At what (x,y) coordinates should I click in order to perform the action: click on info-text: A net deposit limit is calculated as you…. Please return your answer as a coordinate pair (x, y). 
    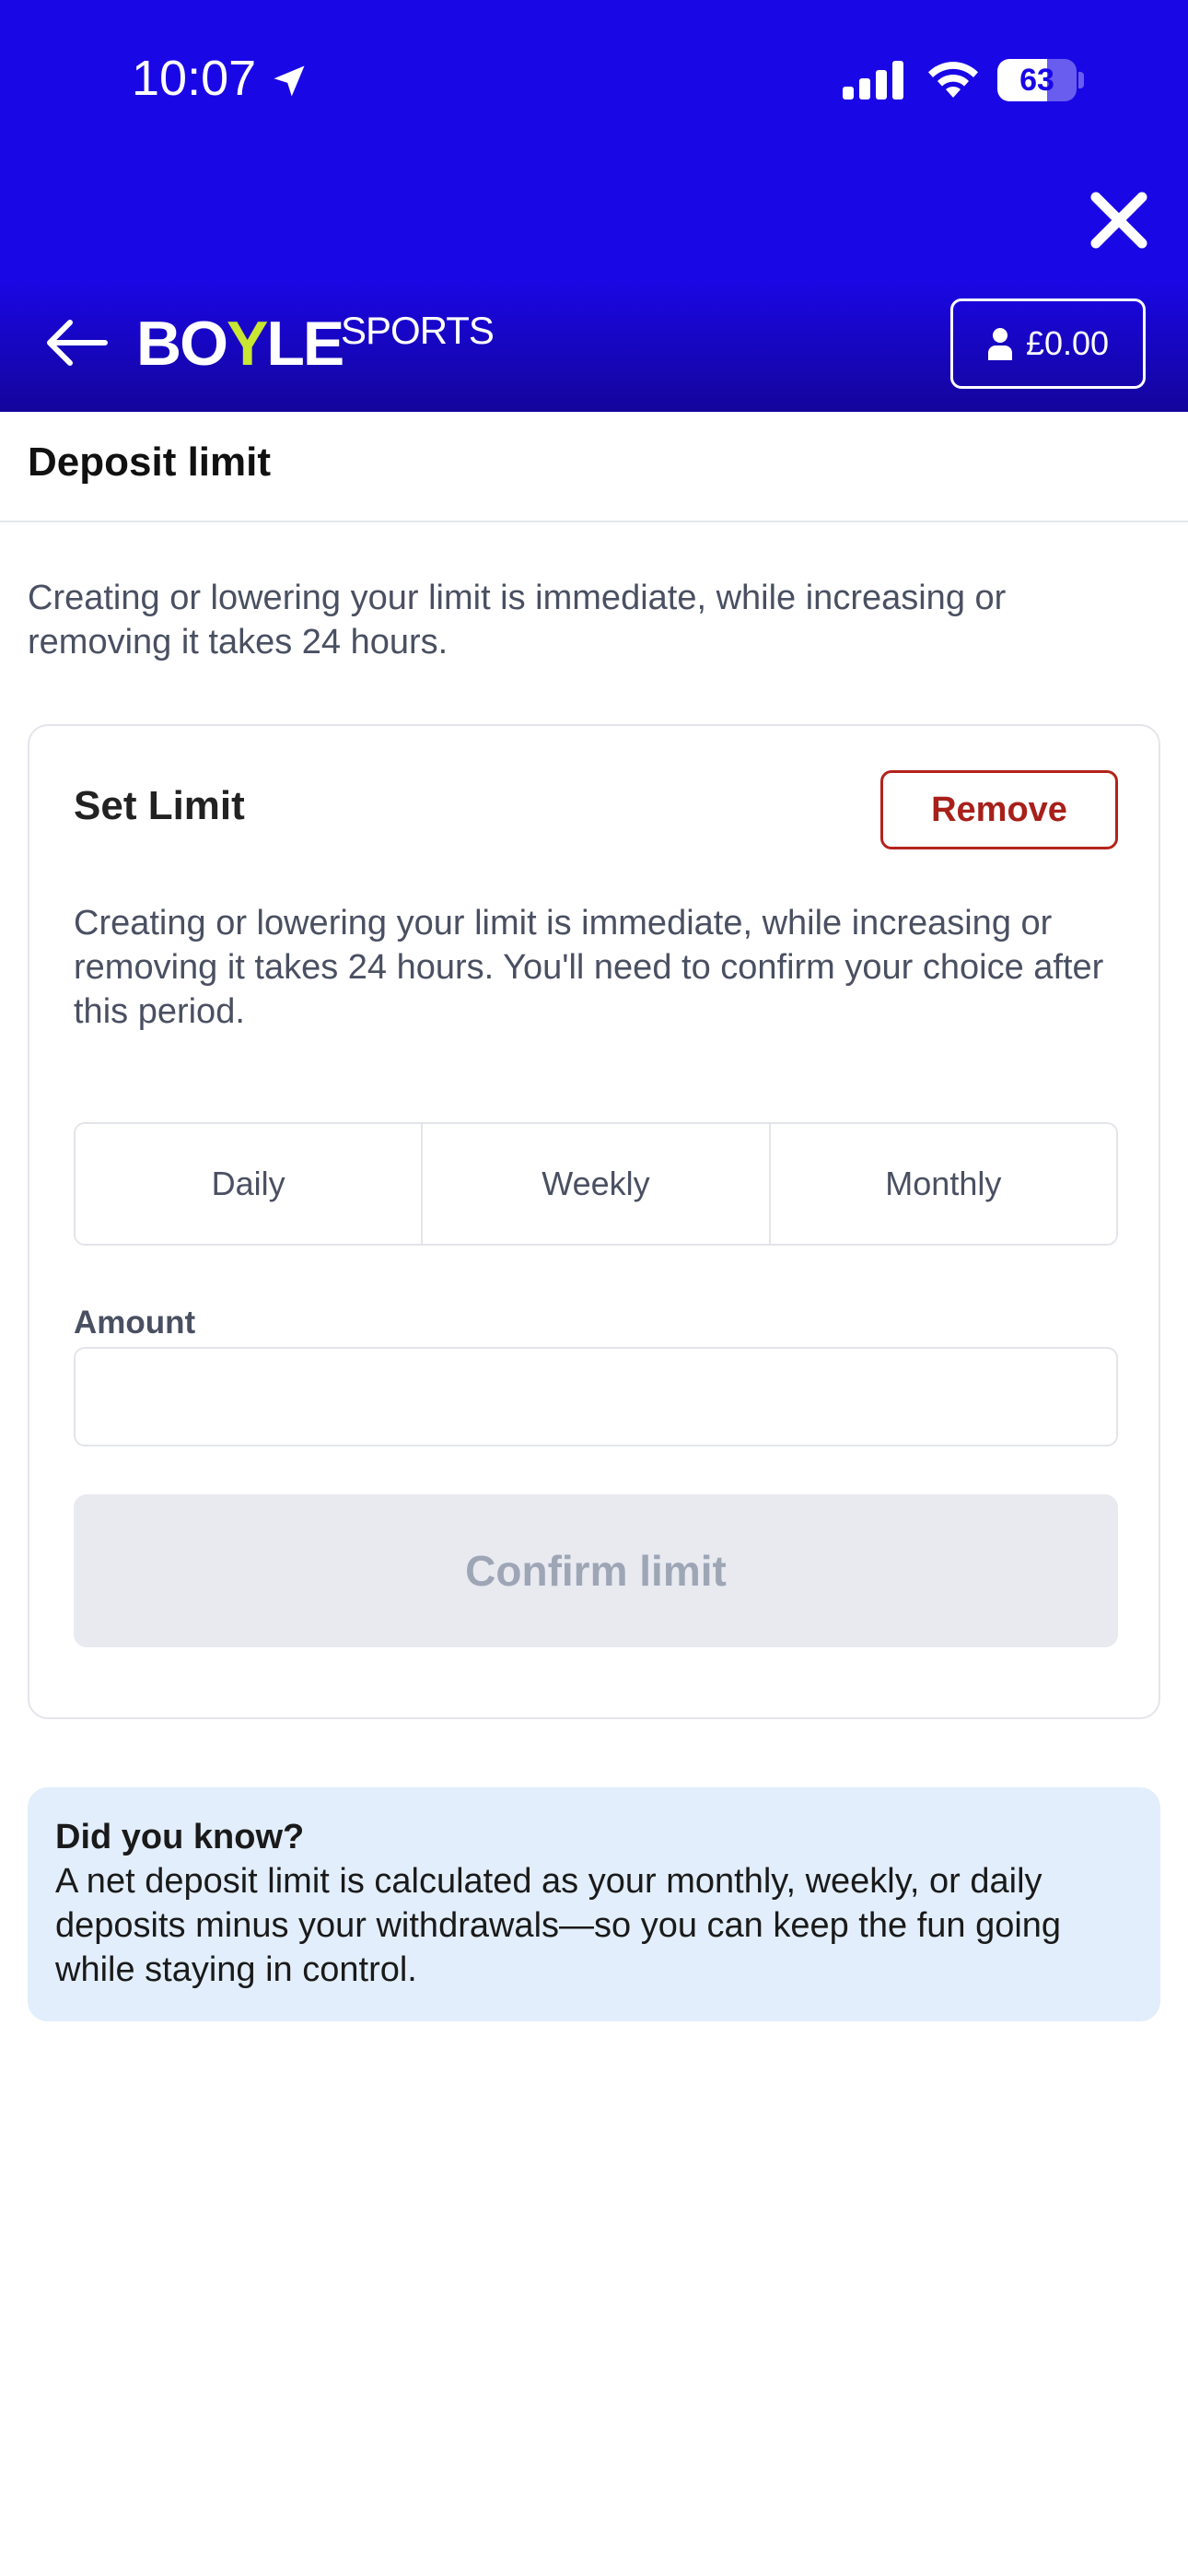
    Looking at the image, I should click on (558, 1926).